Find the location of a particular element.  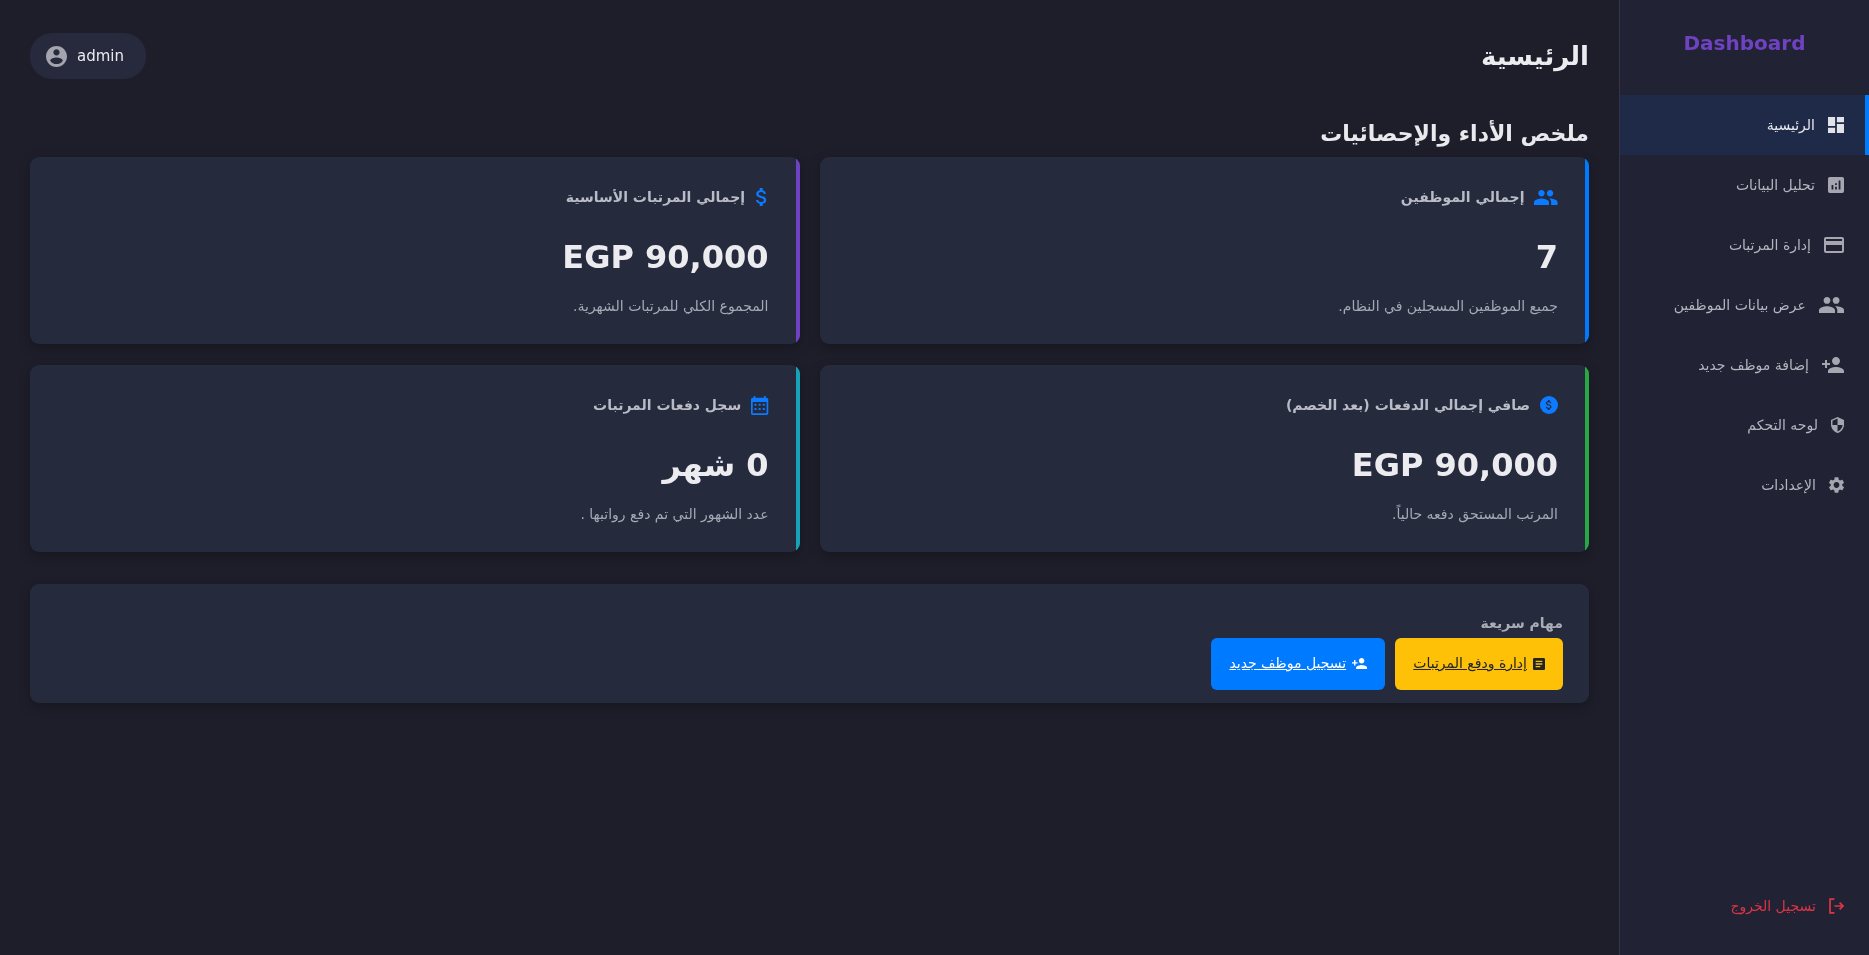

sidebar-item: عرض بيانات الموظفين is located at coordinates (1744, 305).